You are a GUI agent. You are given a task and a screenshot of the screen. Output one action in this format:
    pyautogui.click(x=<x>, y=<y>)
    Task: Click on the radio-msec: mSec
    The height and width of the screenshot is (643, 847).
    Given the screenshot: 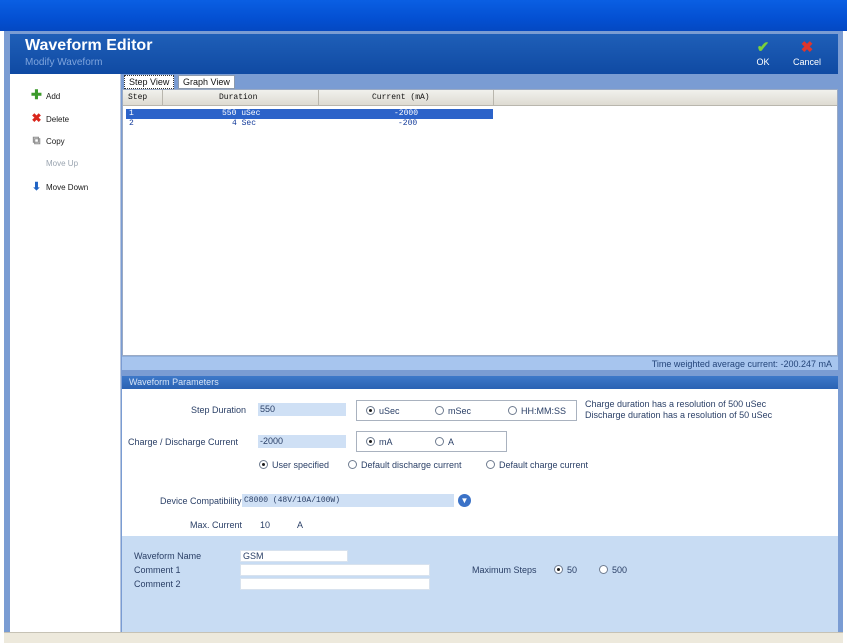 What is the action you would take?
    pyautogui.click(x=453, y=411)
    